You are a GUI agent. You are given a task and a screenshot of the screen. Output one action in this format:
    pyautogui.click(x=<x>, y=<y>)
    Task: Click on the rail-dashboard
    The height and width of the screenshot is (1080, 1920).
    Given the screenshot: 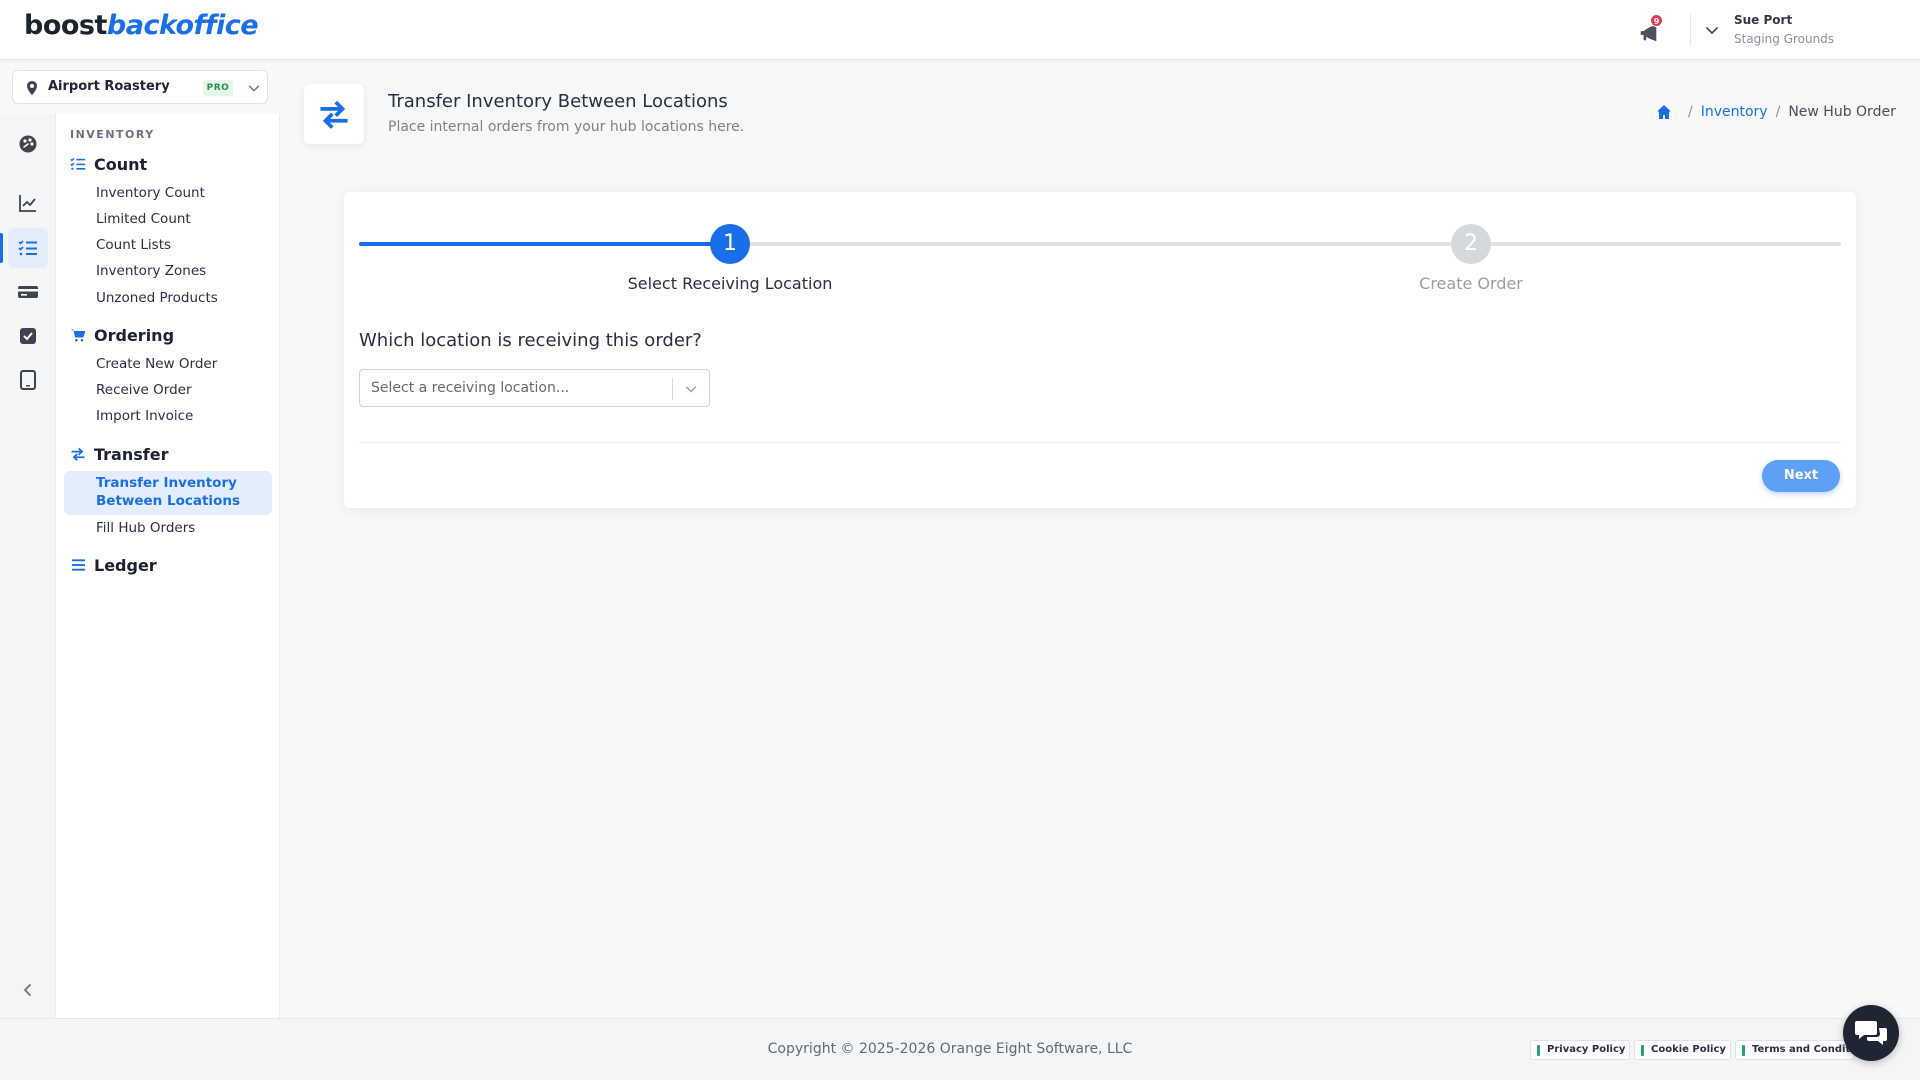 What is the action you would take?
    pyautogui.click(x=28, y=144)
    